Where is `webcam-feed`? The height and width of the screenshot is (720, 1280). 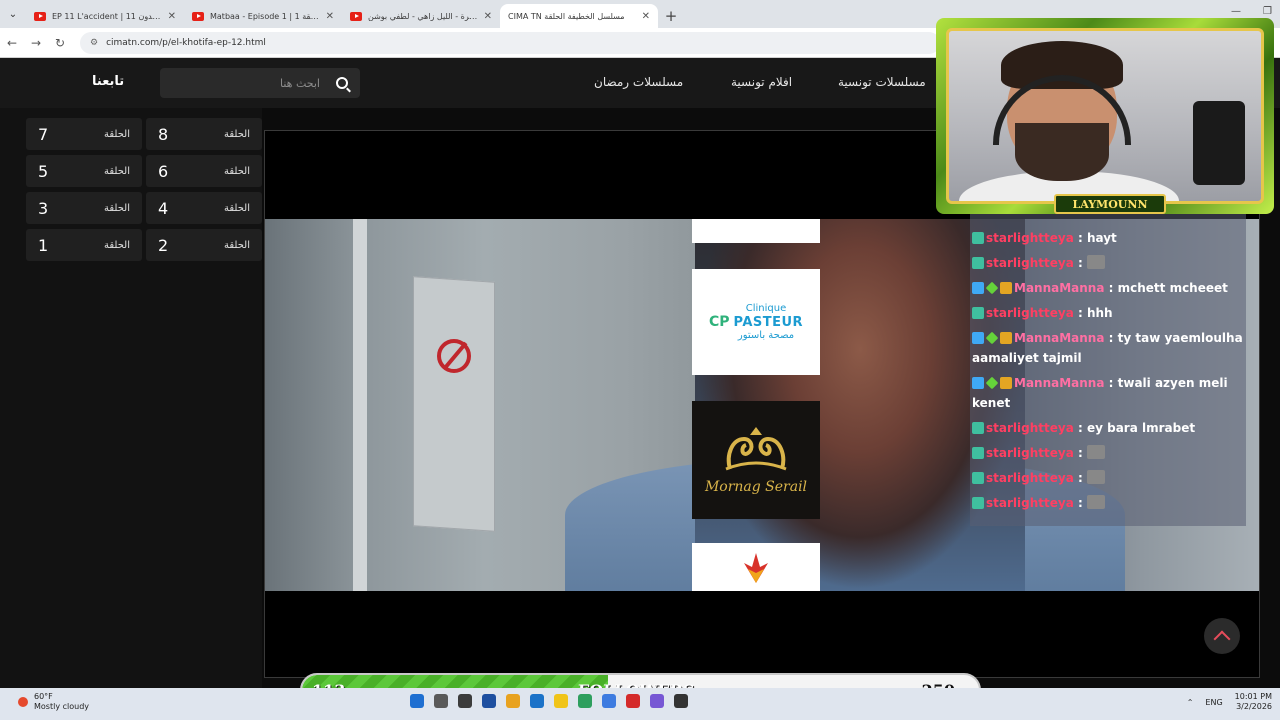 webcam-feed is located at coordinates (1105, 116).